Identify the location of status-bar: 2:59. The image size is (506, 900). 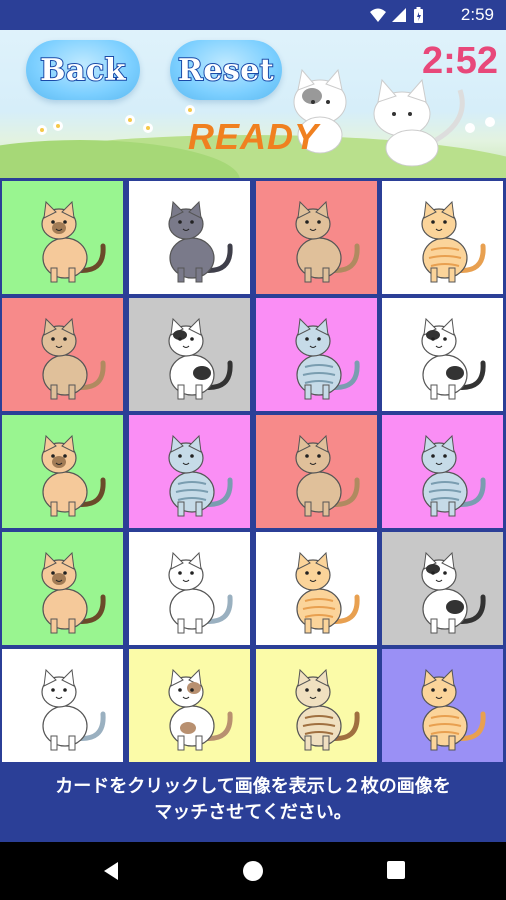
(253, 15).